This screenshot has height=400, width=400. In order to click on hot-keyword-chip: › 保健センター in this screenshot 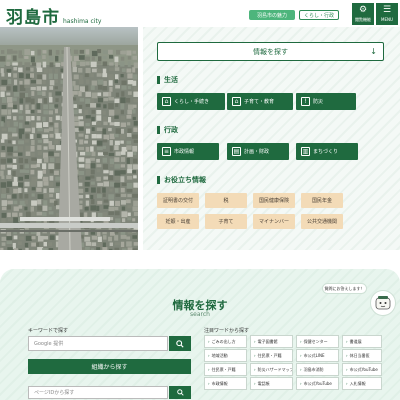, I will do `click(317, 341)`.